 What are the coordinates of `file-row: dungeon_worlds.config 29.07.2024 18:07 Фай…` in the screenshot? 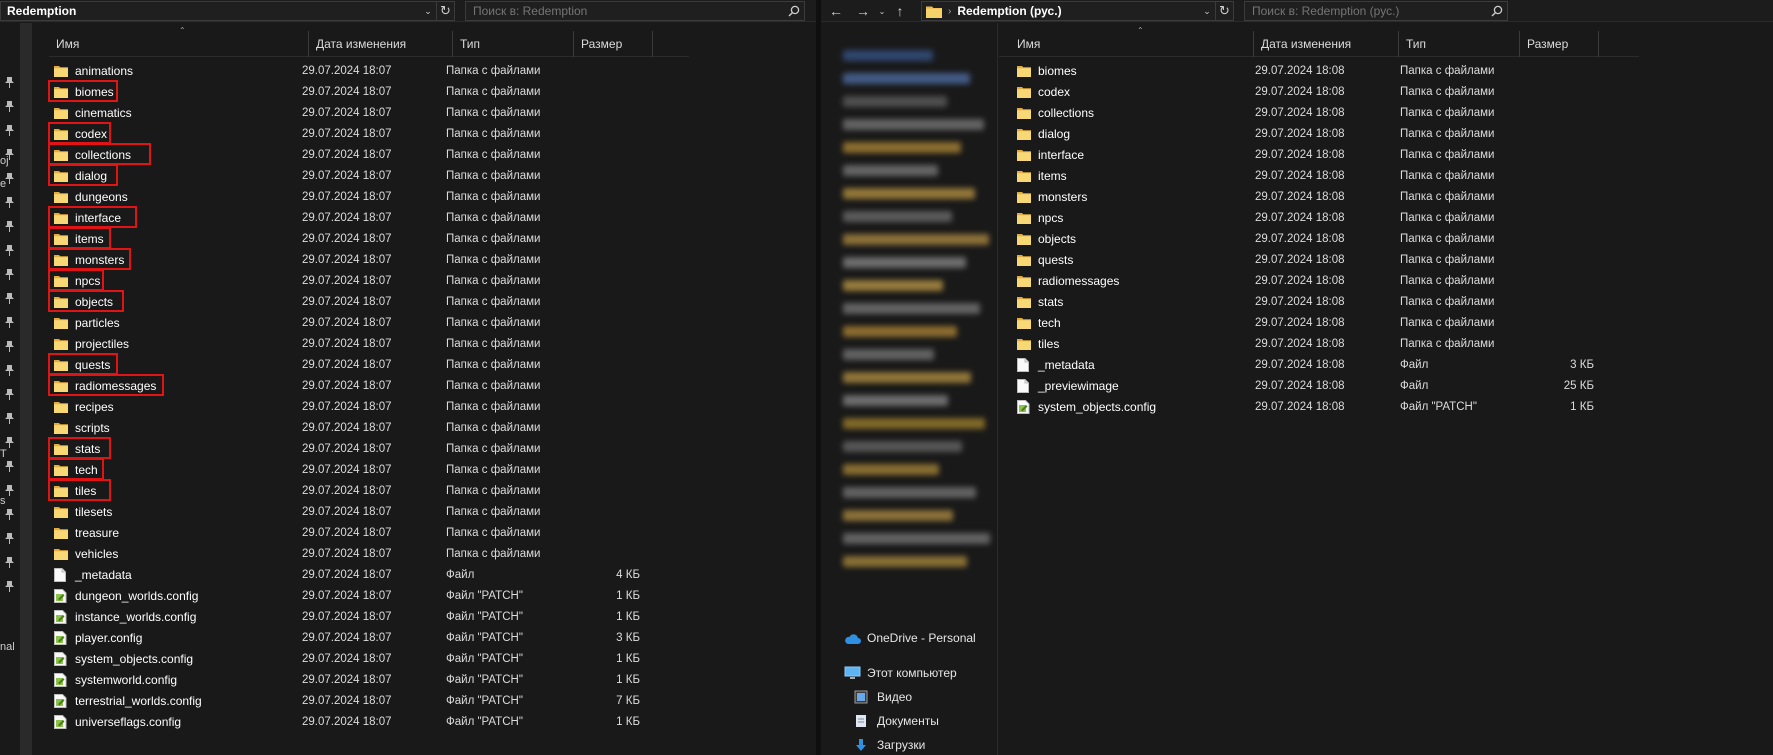 It's located at (426, 595).